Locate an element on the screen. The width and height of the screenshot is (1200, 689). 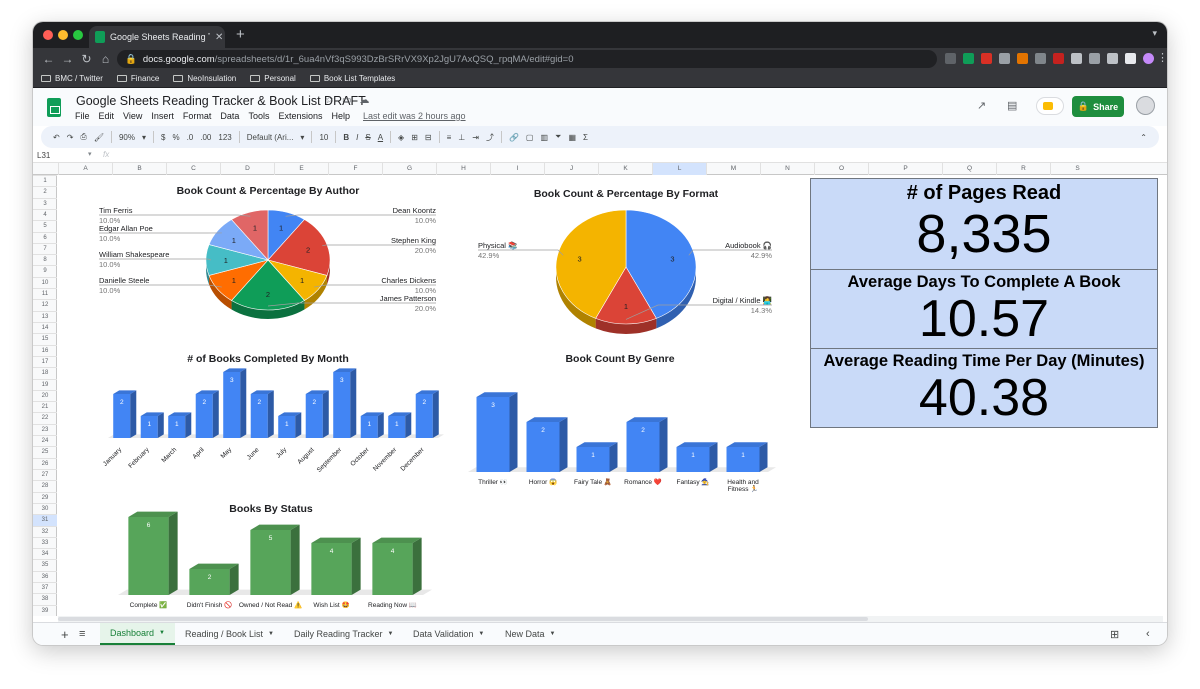
row-header: 21 is located at coordinates (45, 406).